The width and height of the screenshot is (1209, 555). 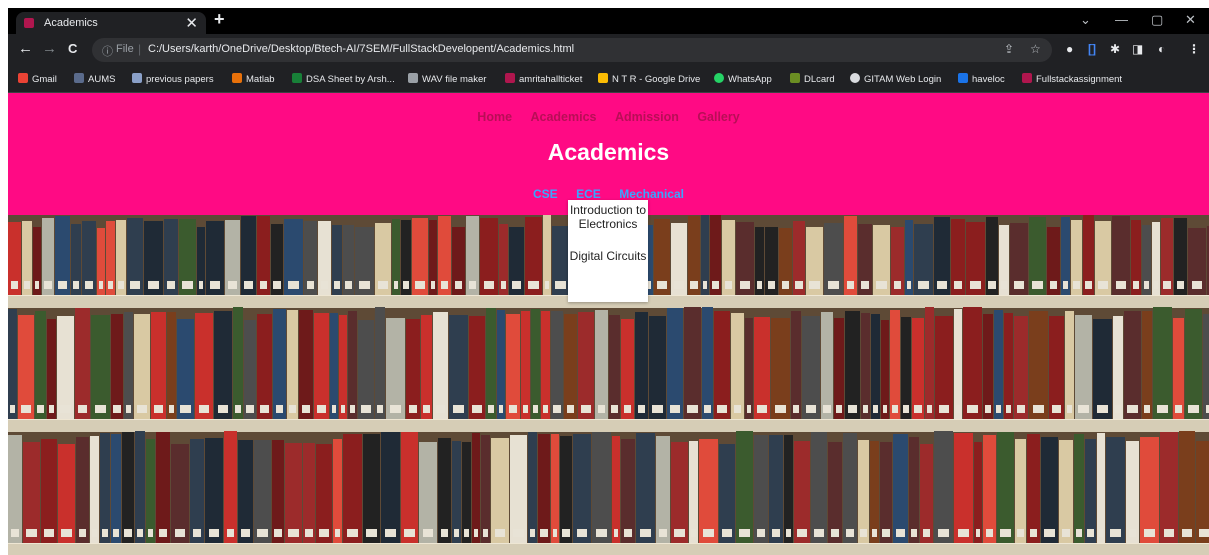 I want to click on profile-avatar-icon: ◐, so click(x=1161, y=49).